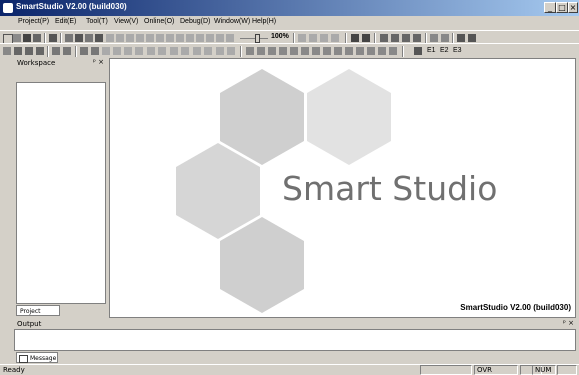  What do you see at coordinates (17, 38) in the screenshot?
I see `open-folder-icon` at bounding box center [17, 38].